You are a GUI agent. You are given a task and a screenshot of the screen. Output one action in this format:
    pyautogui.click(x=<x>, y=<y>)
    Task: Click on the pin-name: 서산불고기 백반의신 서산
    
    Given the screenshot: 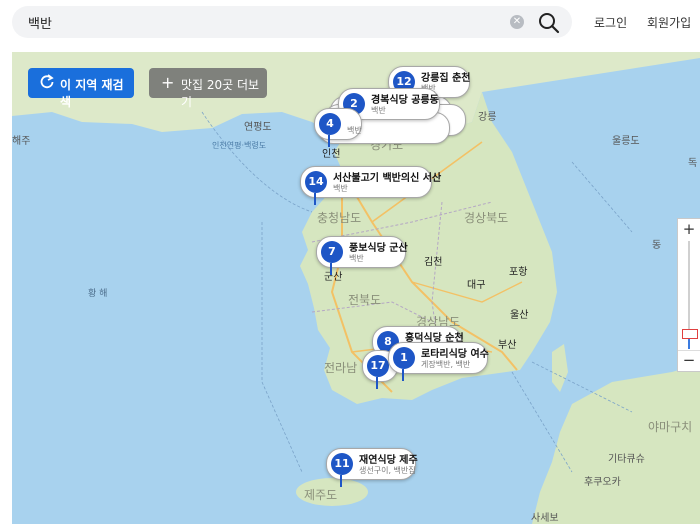 What is the action you would take?
    pyautogui.click(x=387, y=178)
    